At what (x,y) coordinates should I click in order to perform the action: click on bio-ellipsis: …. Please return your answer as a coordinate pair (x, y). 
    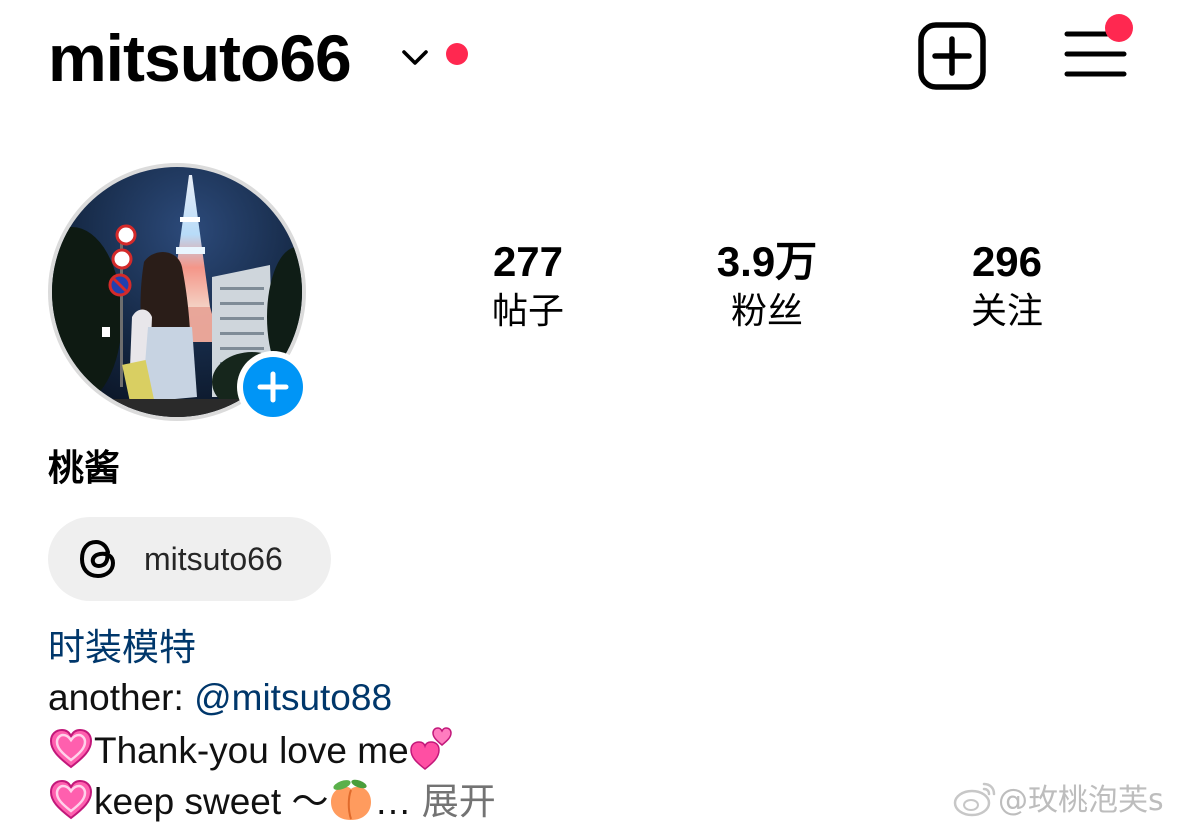
    Looking at the image, I should click on (393, 801).